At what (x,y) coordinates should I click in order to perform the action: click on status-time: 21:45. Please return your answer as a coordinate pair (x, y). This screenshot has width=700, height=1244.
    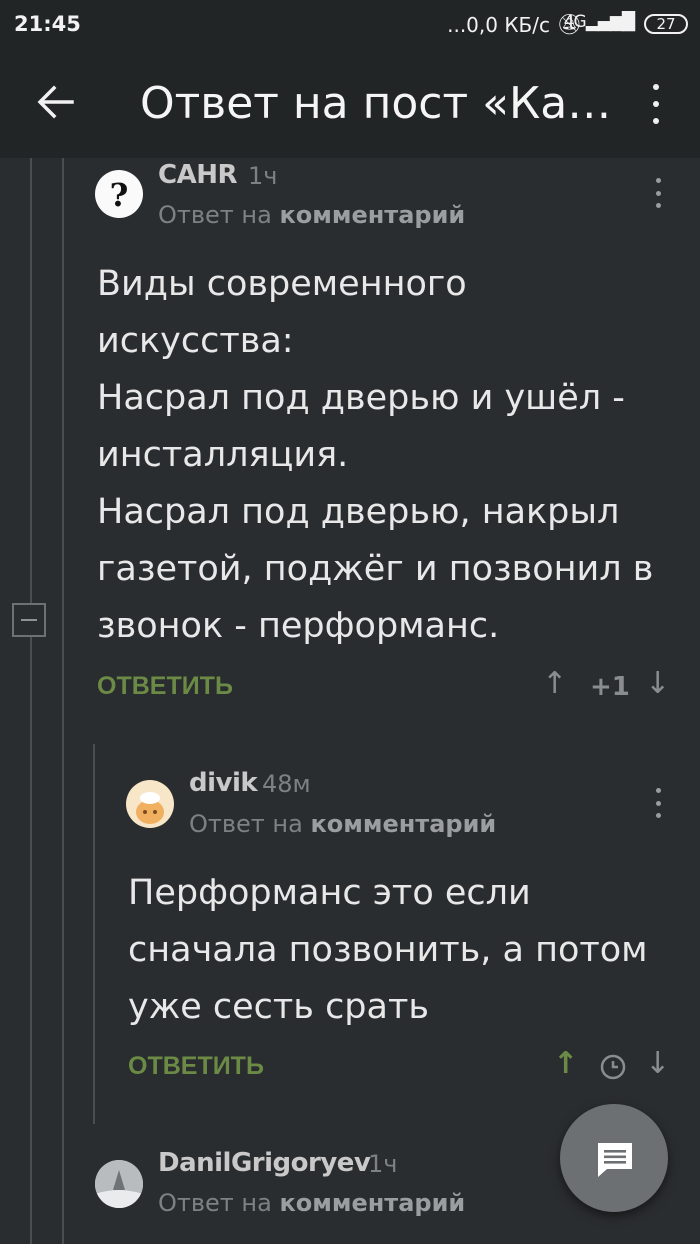
    Looking at the image, I should click on (47, 24).